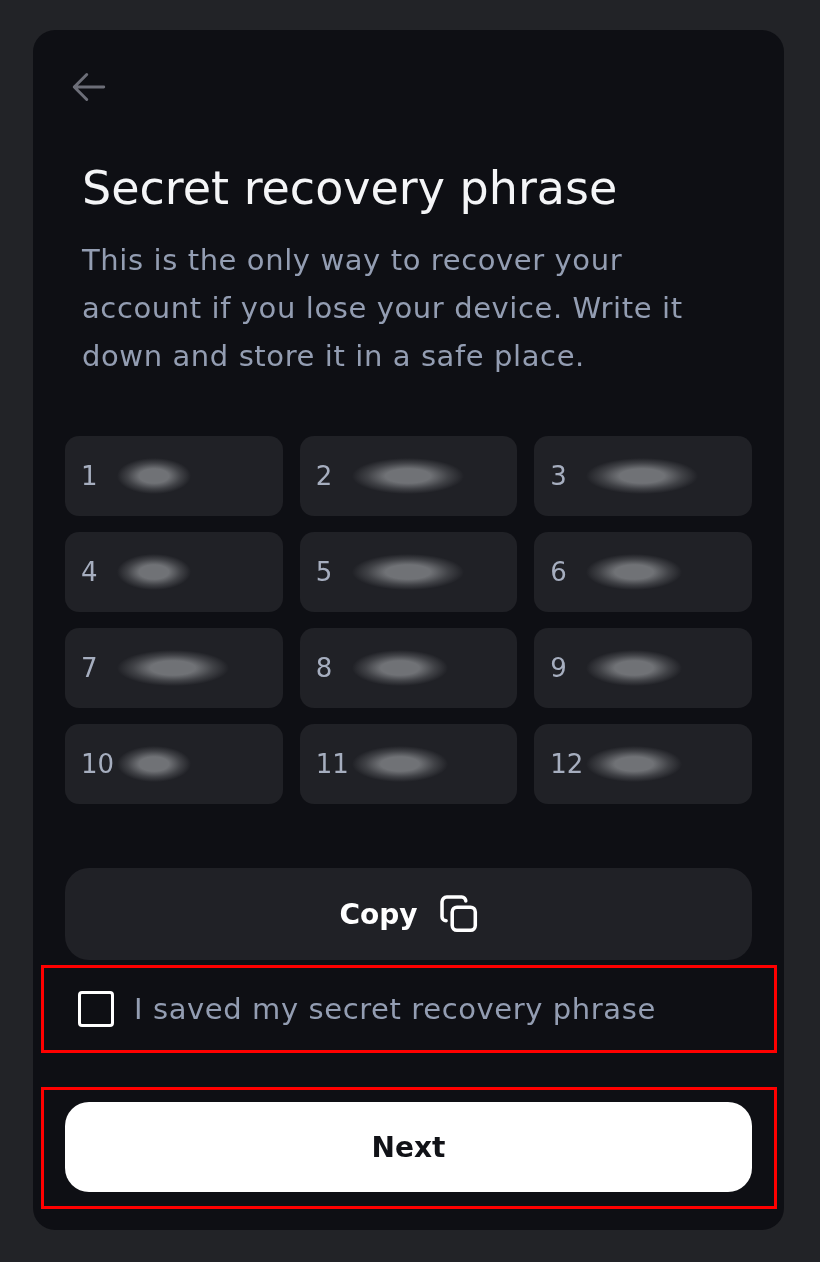 This screenshot has height=1262, width=820. I want to click on checkbox, so click(96, 1009).